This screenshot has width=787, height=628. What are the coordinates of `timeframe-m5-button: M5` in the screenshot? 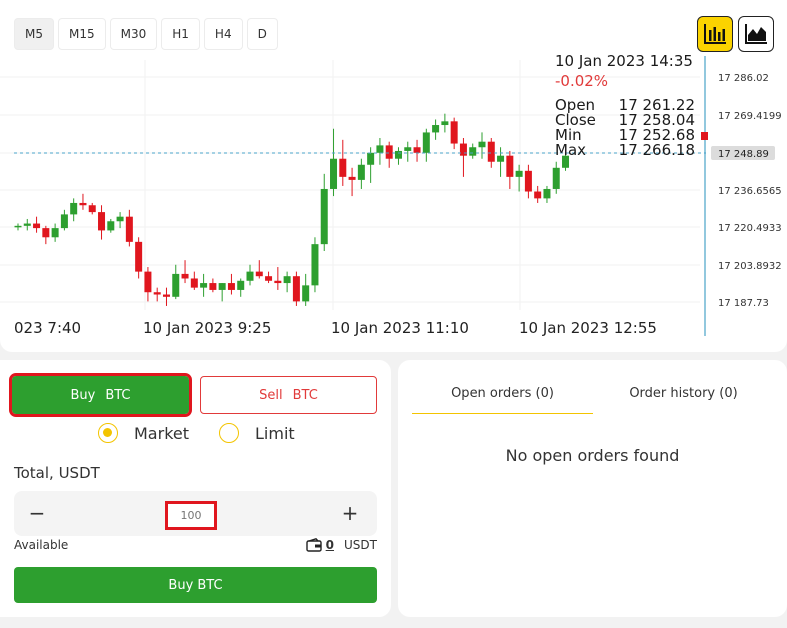 It's located at (34, 34).